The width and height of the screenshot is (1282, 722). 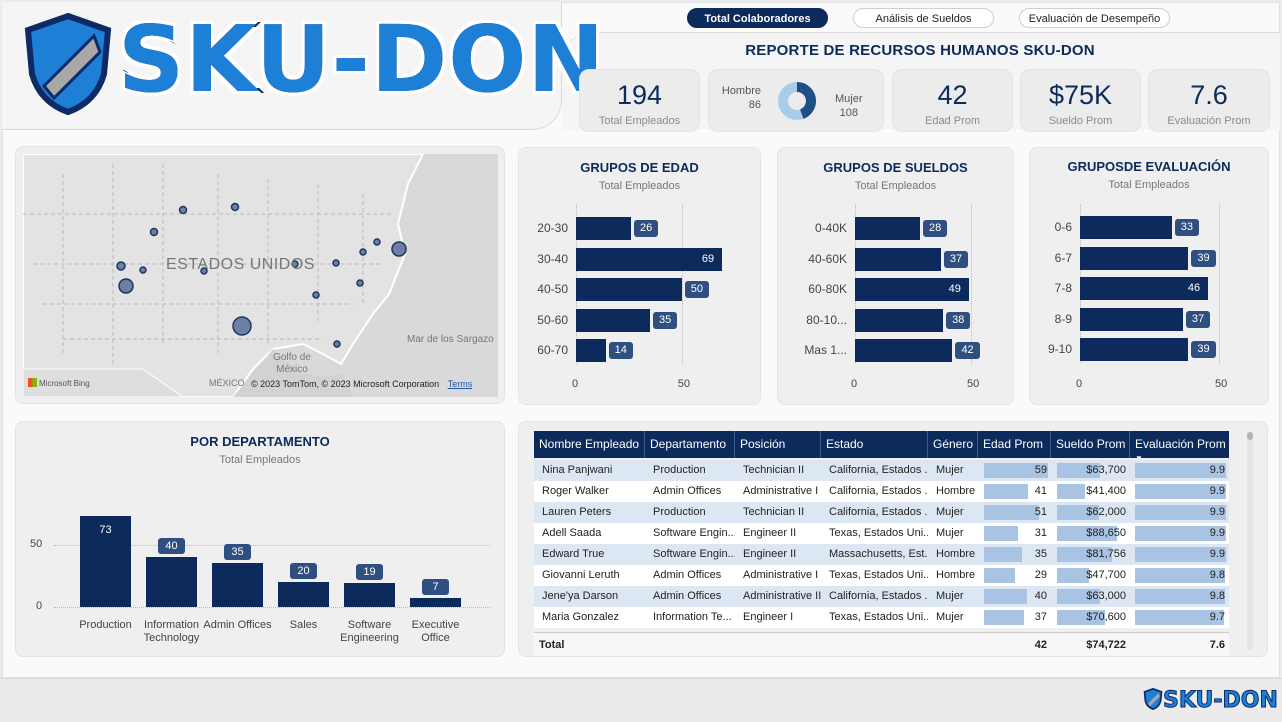 I want to click on col-header-eval: Evaluación Prom ▼, so click(x=1179, y=444).